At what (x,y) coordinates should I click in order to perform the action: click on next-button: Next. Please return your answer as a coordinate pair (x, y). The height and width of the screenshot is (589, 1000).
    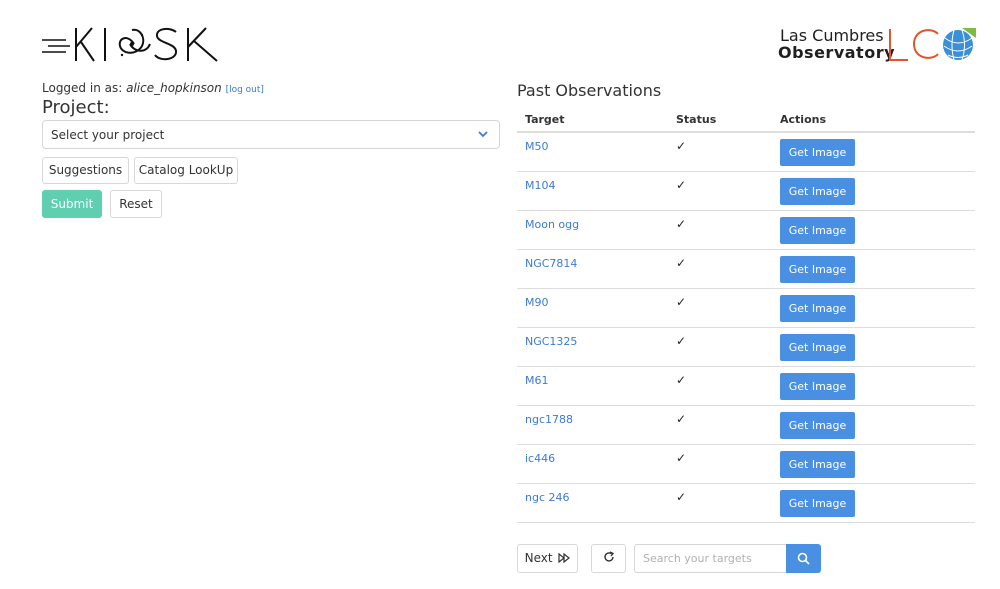
    Looking at the image, I should click on (547, 558).